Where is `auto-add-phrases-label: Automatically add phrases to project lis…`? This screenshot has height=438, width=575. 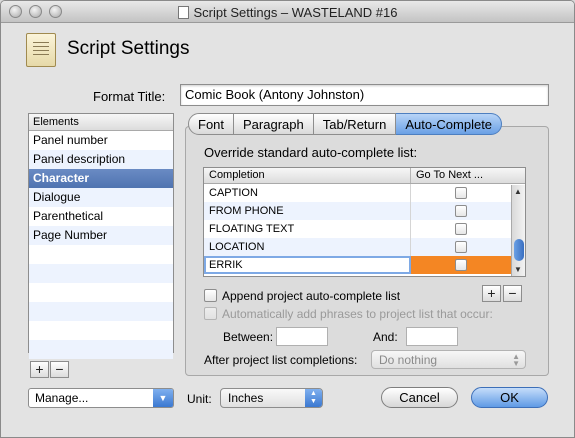
auto-add-phrases-label: Automatically add phrases to project lis… is located at coordinates (357, 314).